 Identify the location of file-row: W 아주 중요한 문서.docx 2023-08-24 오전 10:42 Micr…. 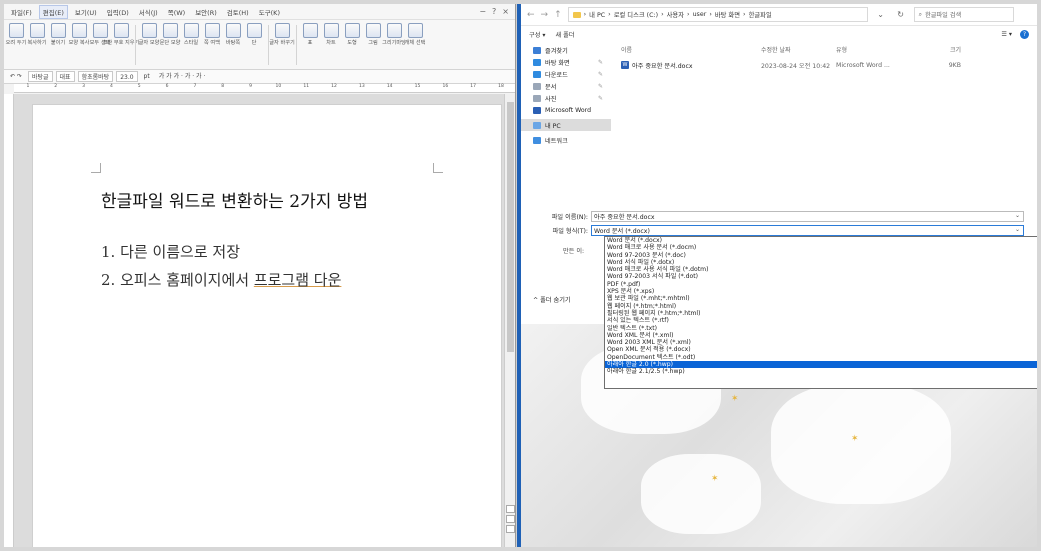
(823, 65).